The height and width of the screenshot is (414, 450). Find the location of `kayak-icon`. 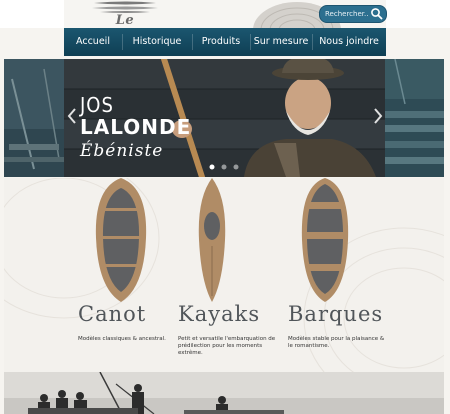

kayak-icon is located at coordinates (212, 240).